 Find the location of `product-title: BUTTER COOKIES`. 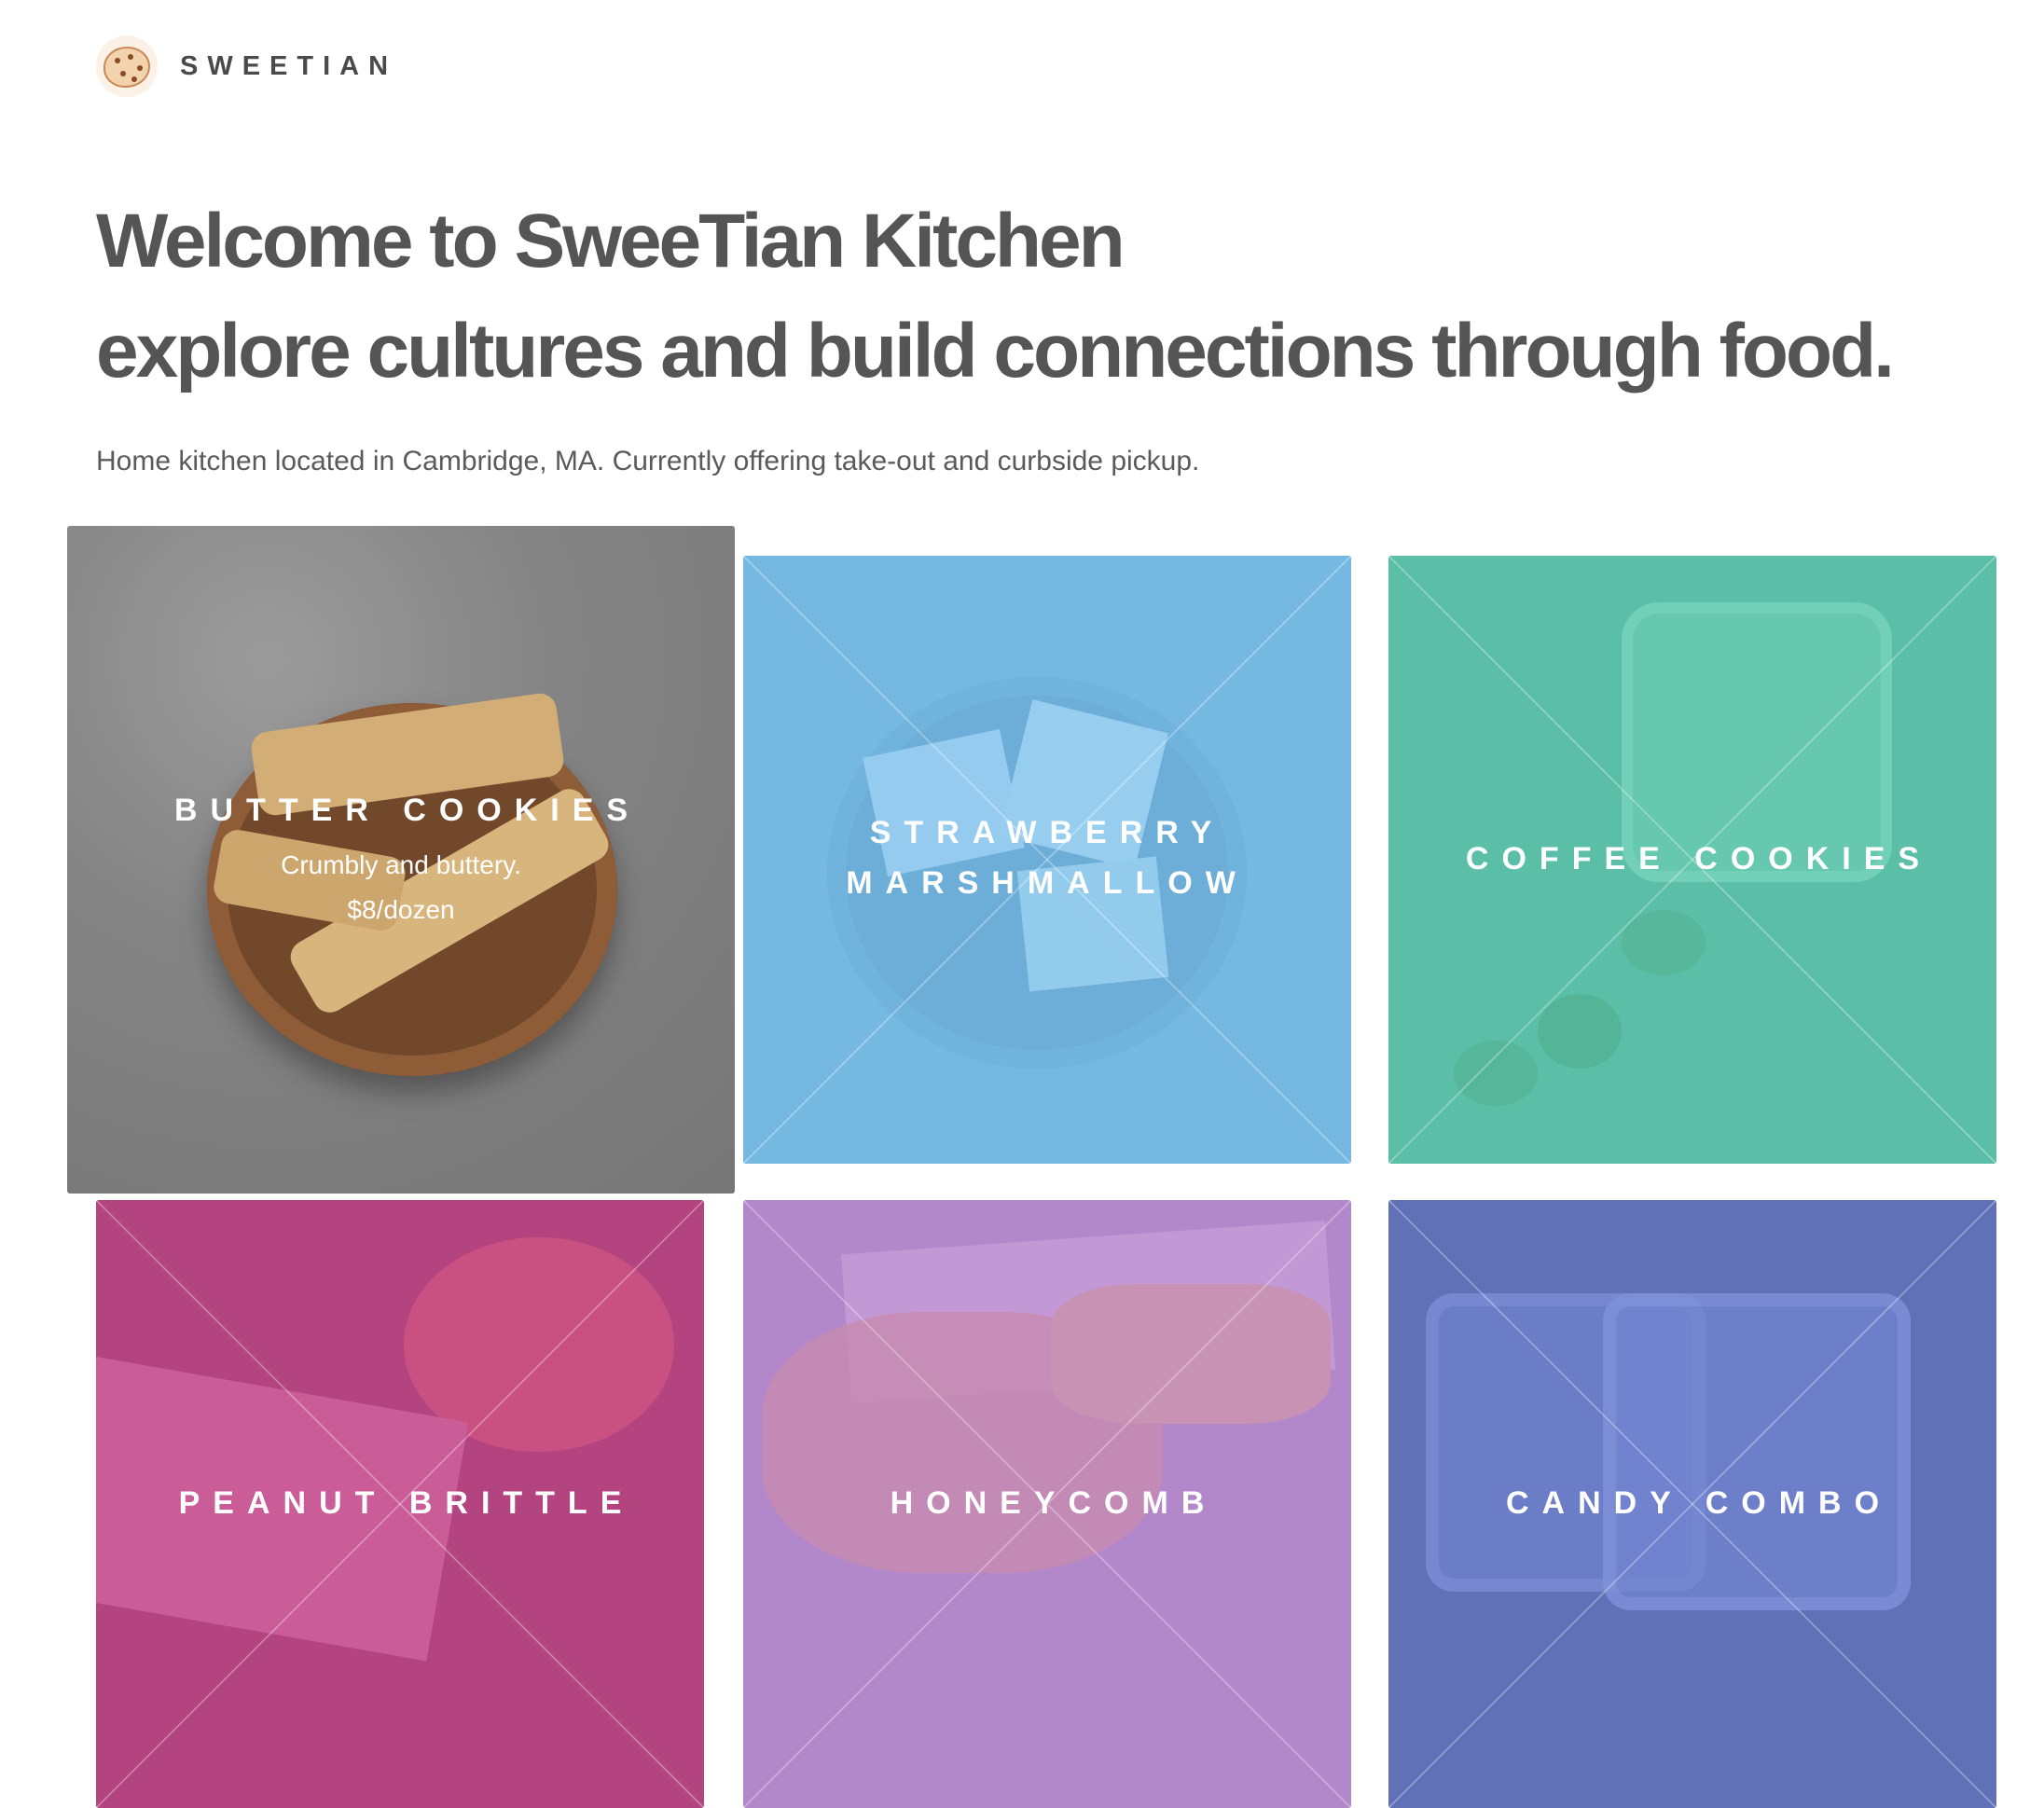

product-title: BUTTER COOKIES is located at coordinates (407, 810).